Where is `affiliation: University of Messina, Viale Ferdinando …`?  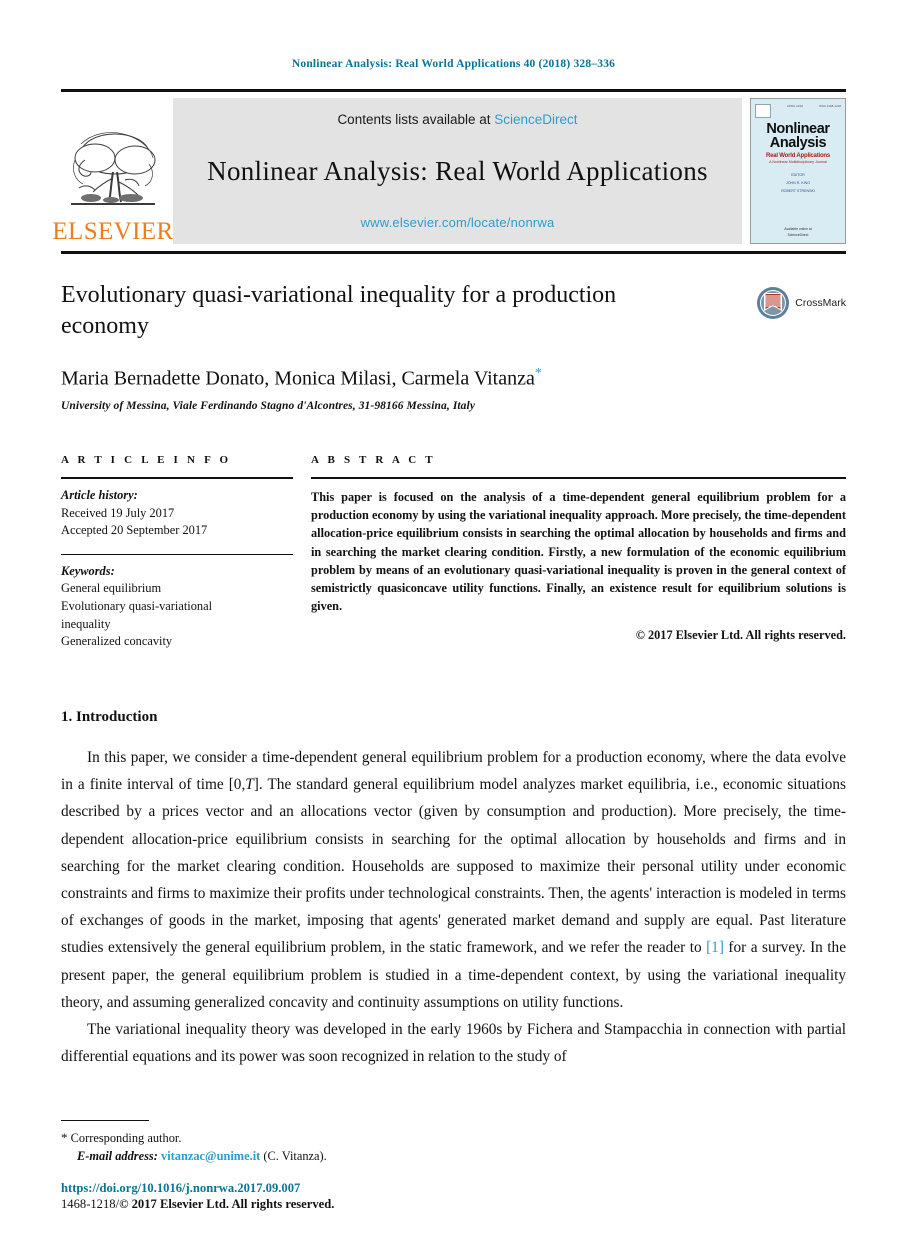 affiliation: University of Messina, Viale Ferdinando … is located at coordinates (268, 406).